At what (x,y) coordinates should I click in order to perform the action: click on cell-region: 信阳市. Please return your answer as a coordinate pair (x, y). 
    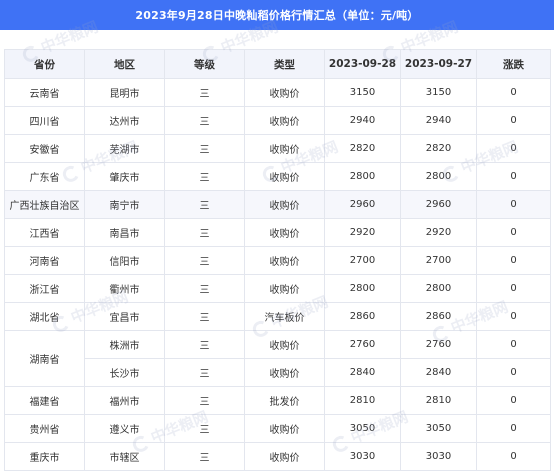
    Looking at the image, I should click on (124, 260).